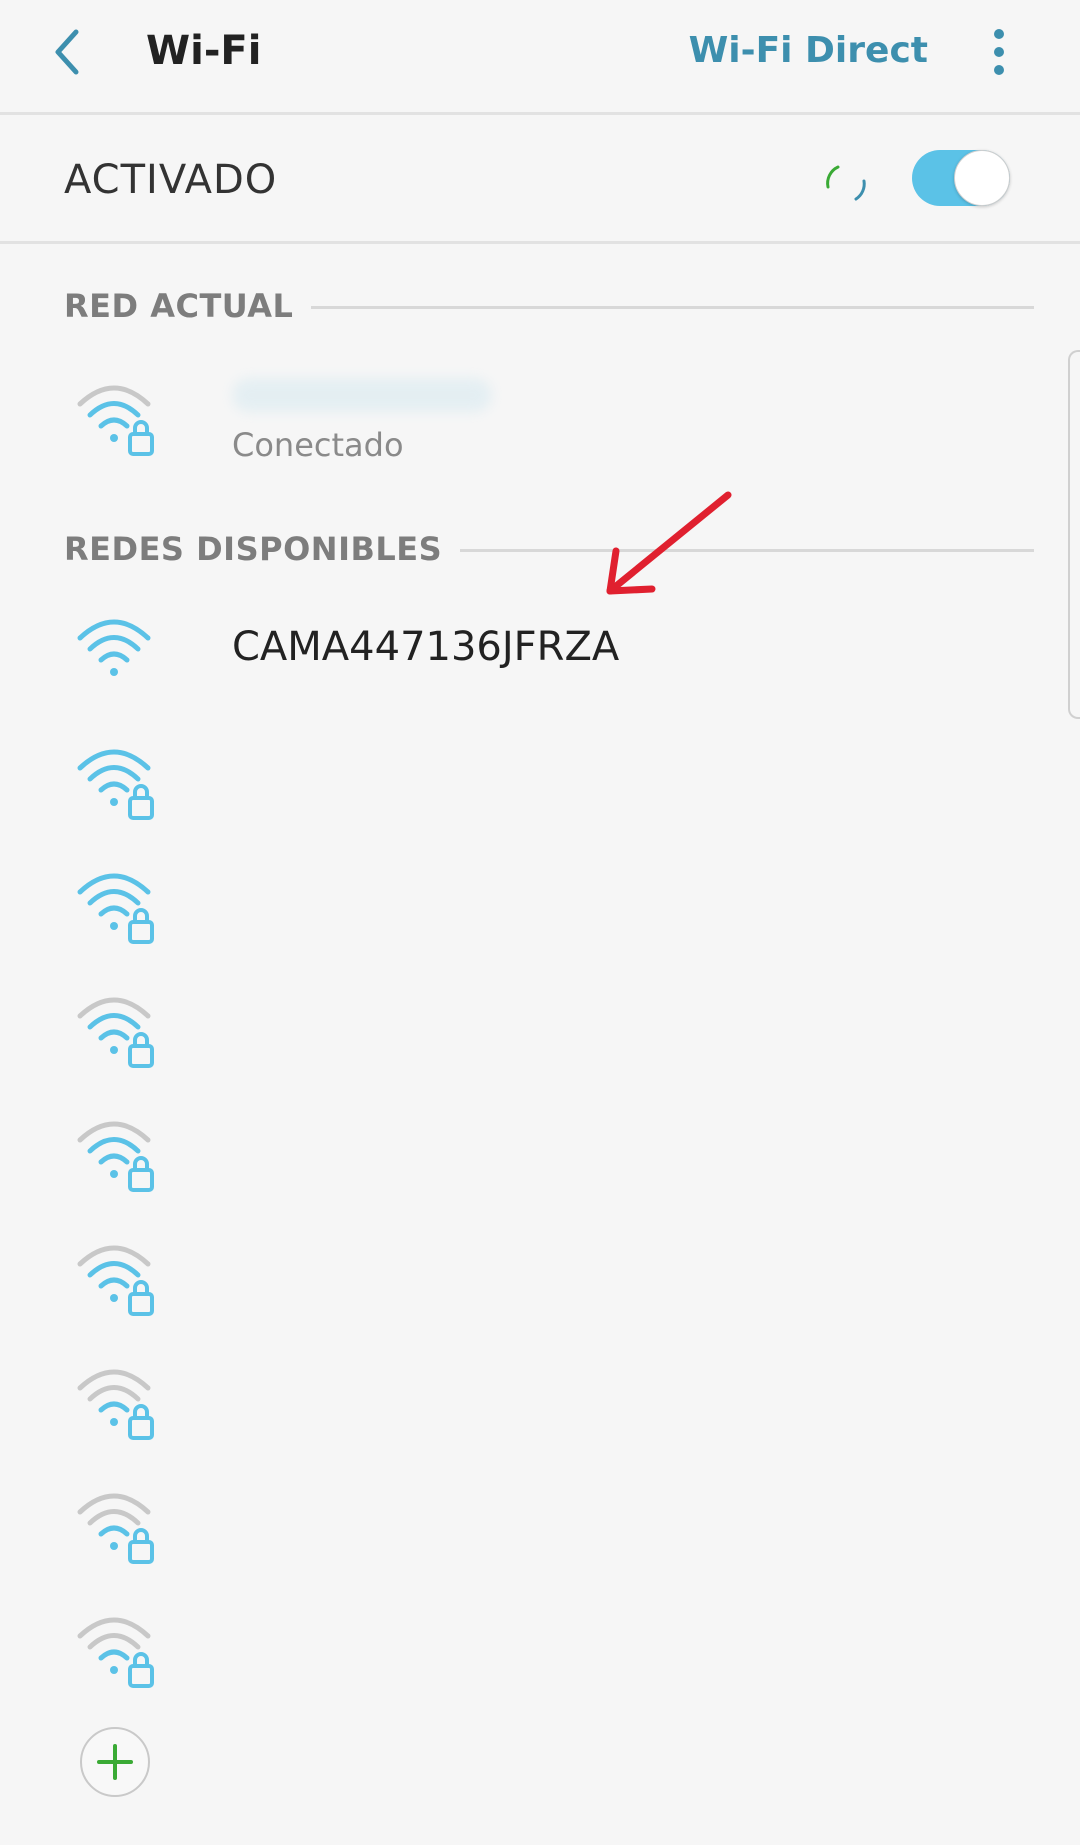 This screenshot has width=1080, height=1845. What do you see at coordinates (83, 52) in the screenshot?
I see `back-button` at bounding box center [83, 52].